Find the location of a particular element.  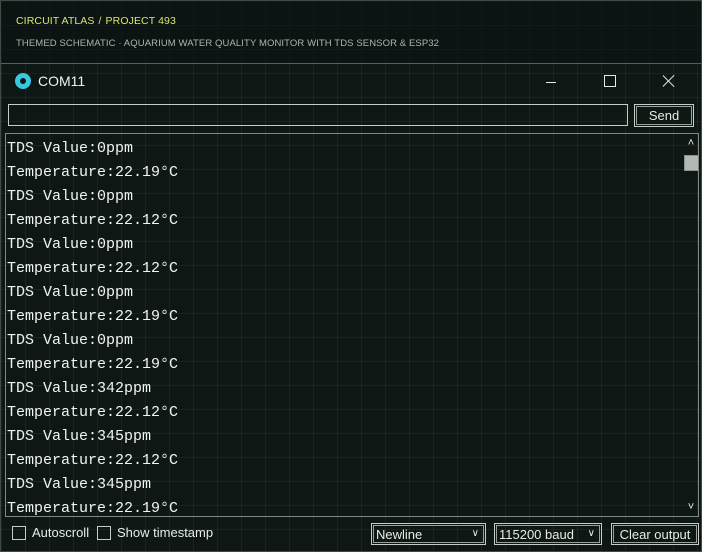

output-line: TDS Value:342ppm is located at coordinates (79, 388).